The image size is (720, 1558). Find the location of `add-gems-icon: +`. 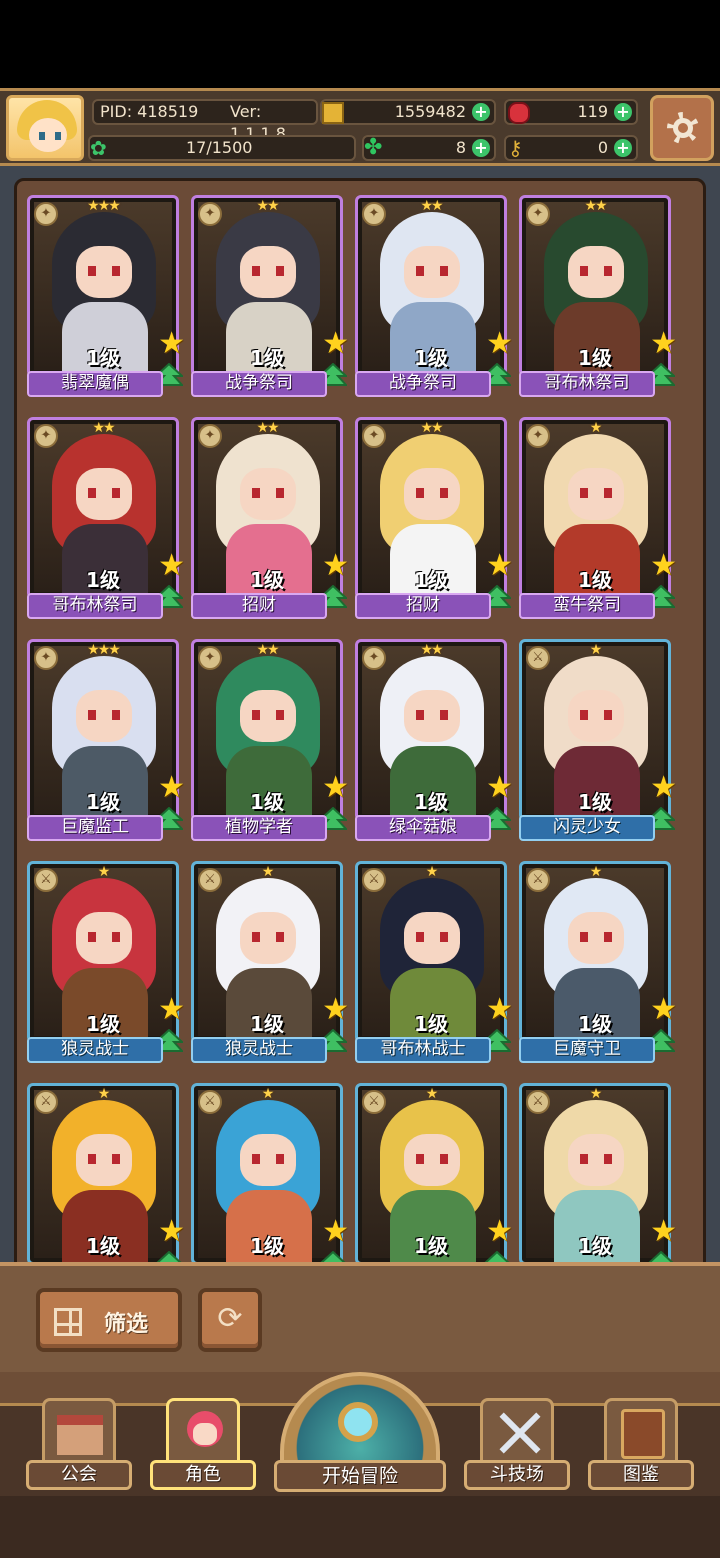

add-gems-icon: + is located at coordinates (623, 112).